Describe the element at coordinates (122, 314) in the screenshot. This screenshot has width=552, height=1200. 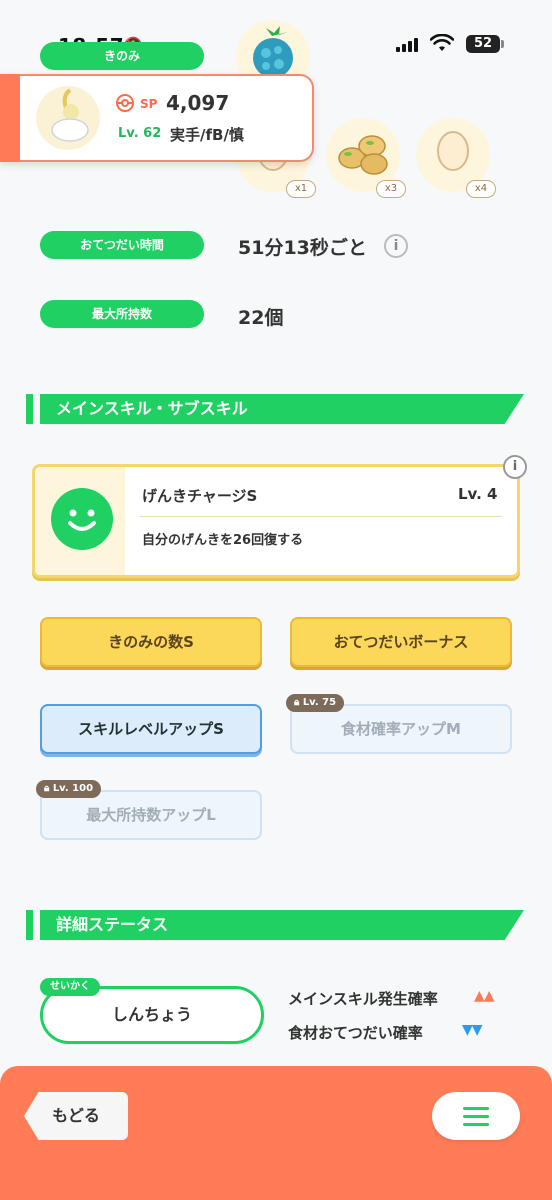
I see `max-carry-label: 最大所持数` at that location.